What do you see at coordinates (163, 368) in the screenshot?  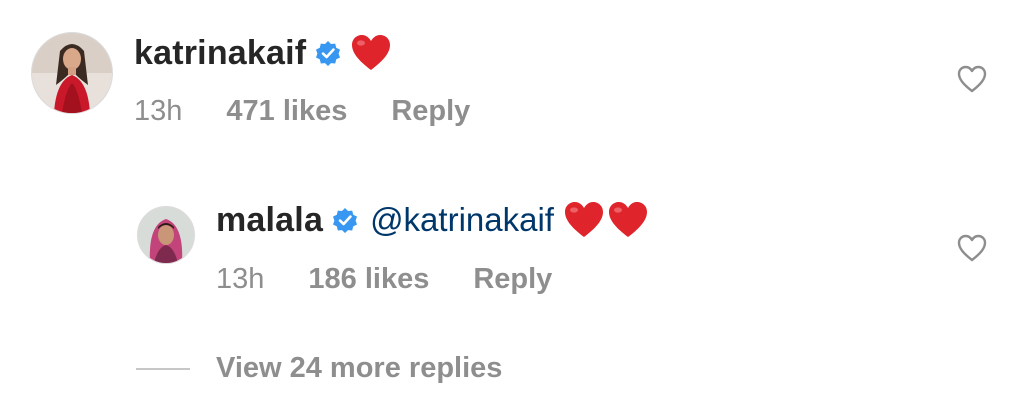 I see `divider` at bounding box center [163, 368].